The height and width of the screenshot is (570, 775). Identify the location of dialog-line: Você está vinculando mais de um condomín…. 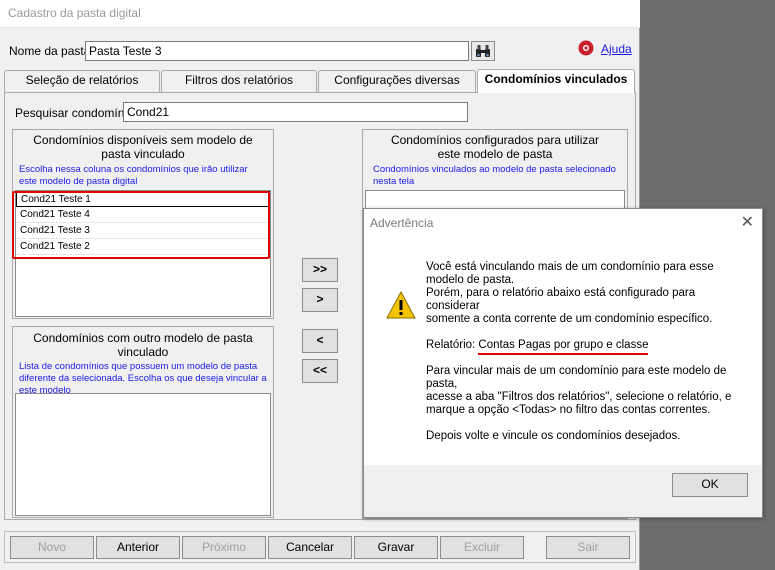
(570, 267).